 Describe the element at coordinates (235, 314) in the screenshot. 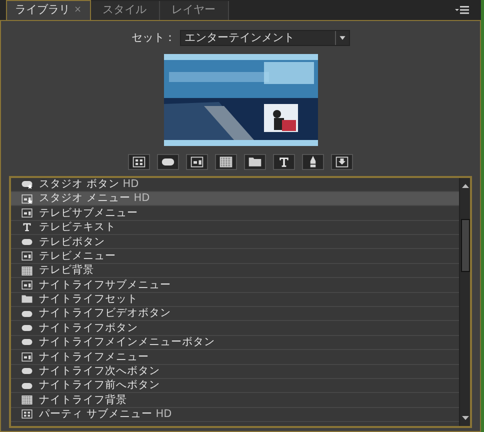

I see `list-item: ナイトライフビデオボタン` at that location.